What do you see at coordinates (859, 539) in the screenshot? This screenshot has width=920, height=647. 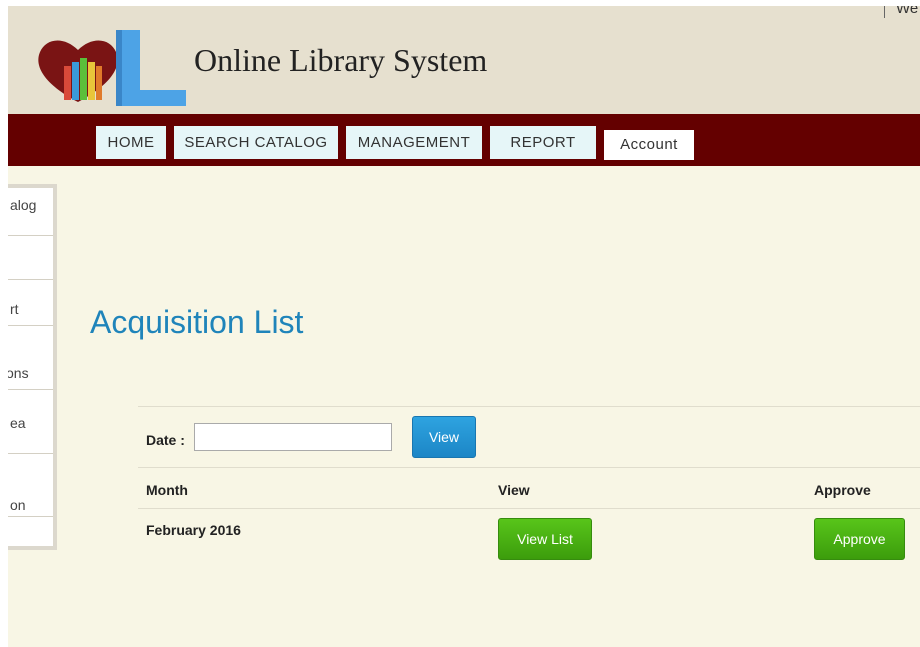 I see `approve-button: Approve` at bounding box center [859, 539].